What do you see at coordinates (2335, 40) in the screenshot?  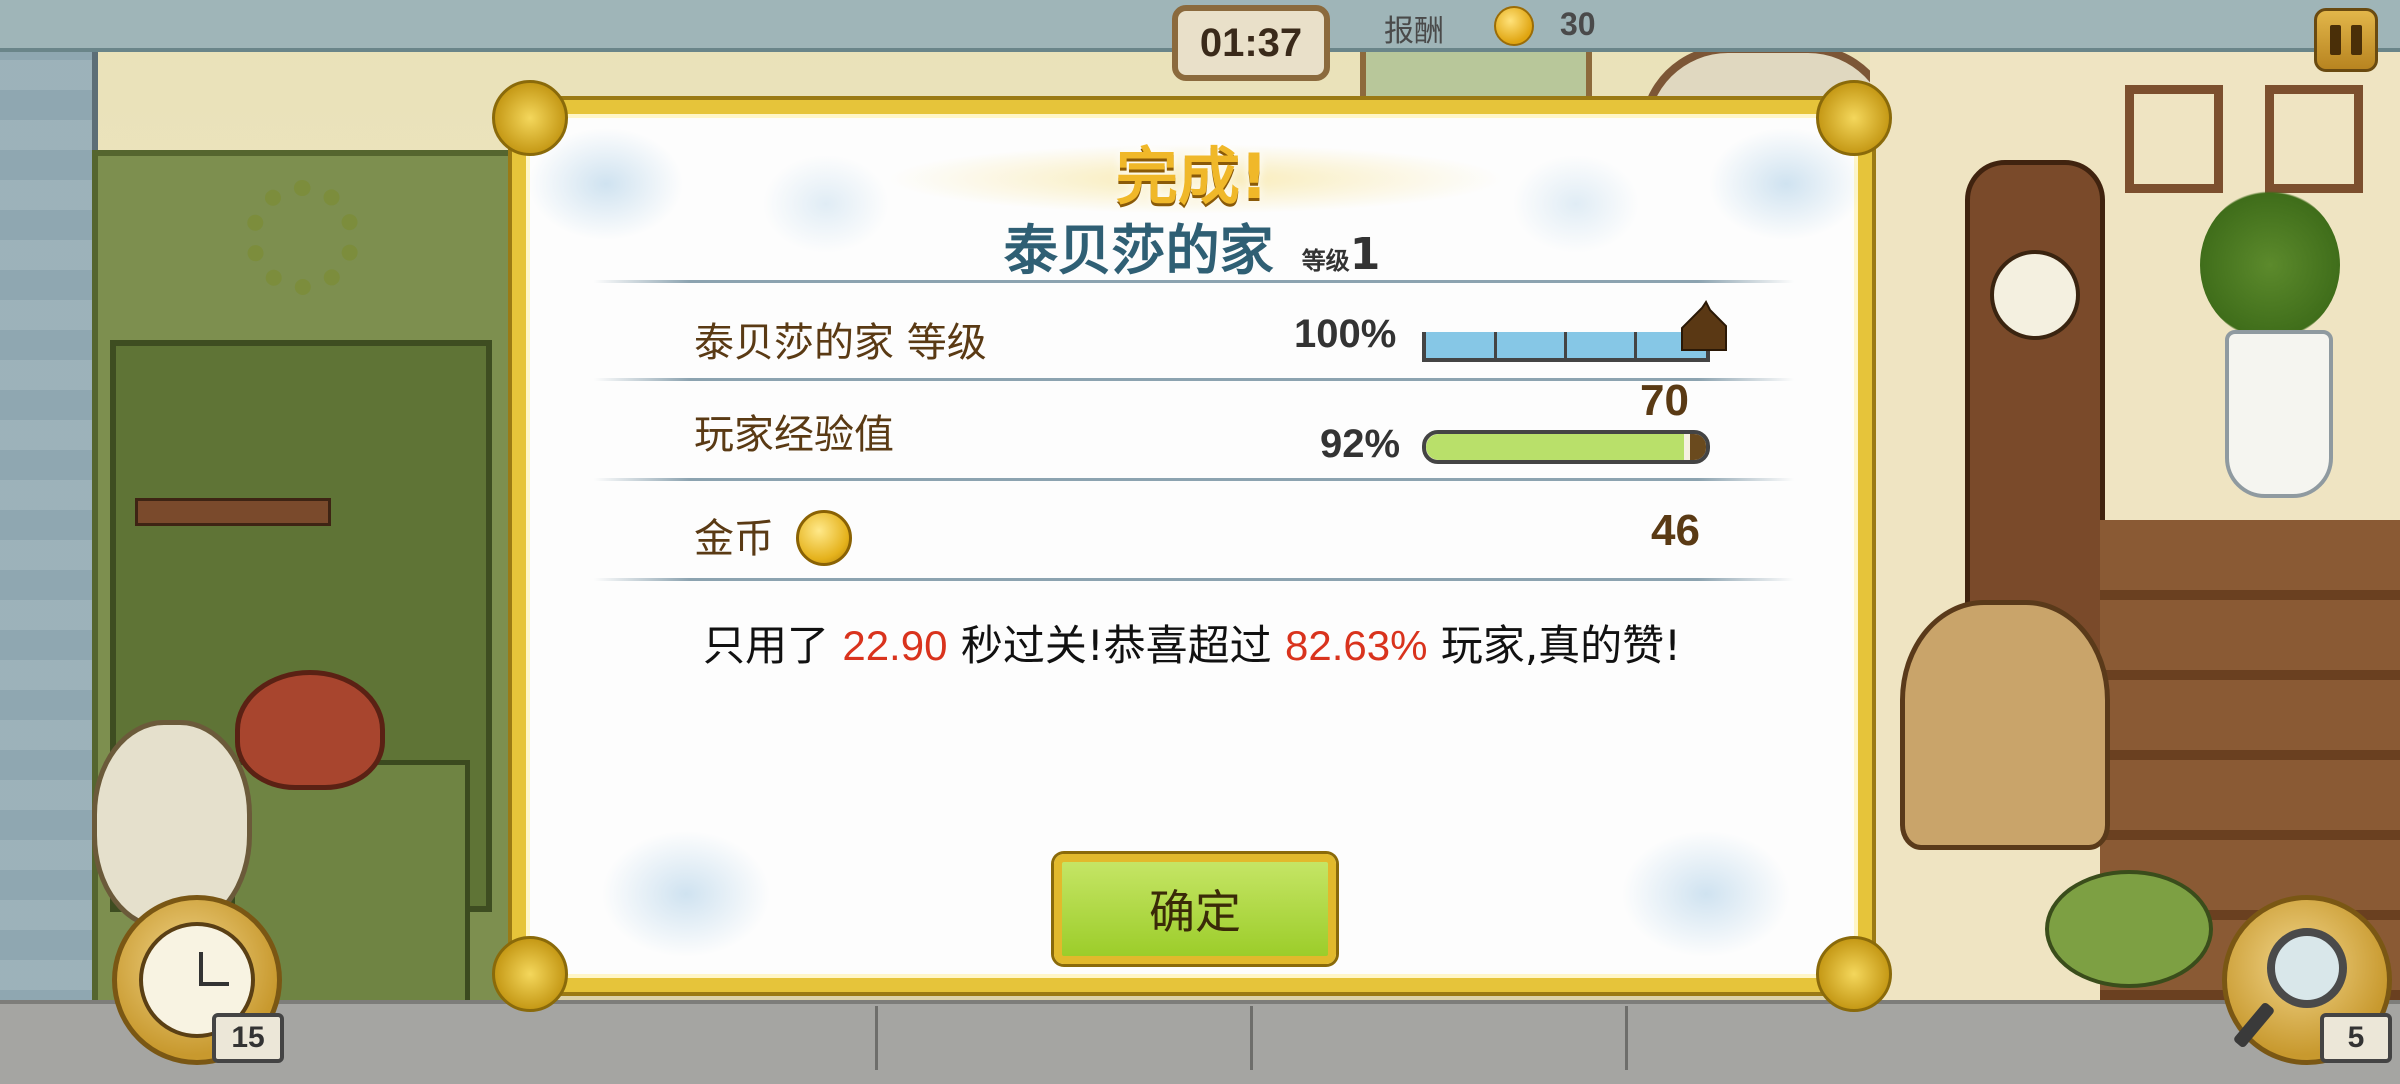 I see `pause-icon` at bounding box center [2335, 40].